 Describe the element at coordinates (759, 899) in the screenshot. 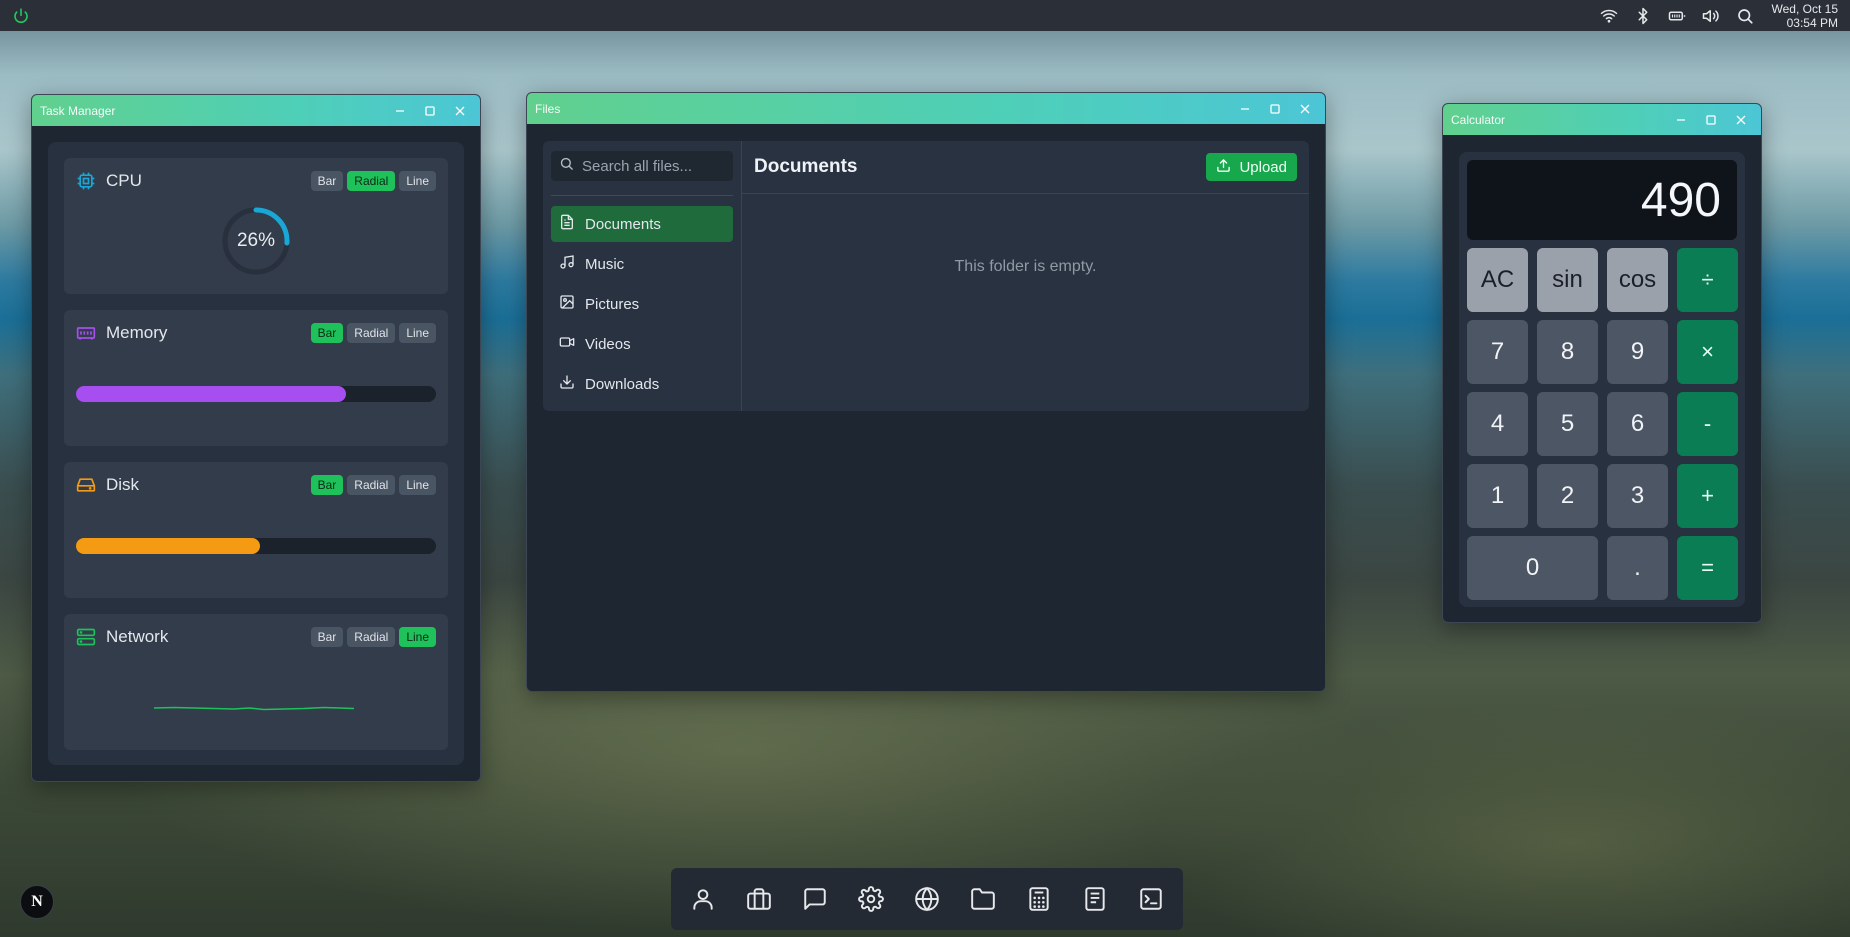

I see `briefcase-icon` at that location.